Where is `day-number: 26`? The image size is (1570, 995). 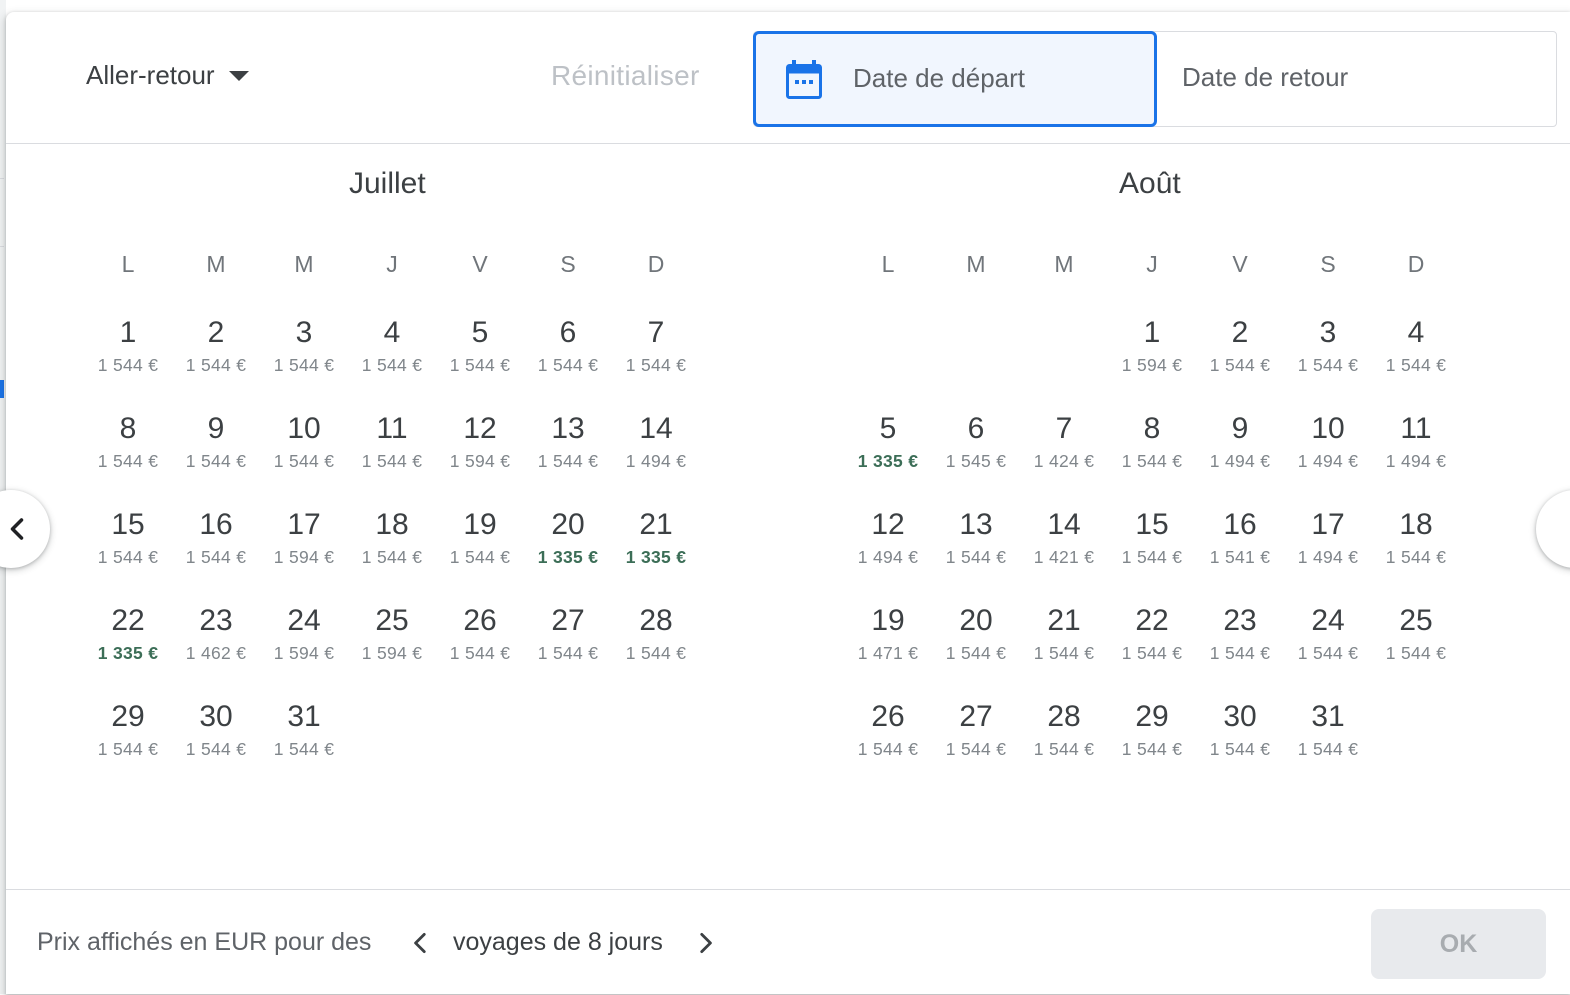
day-number: 26 is located at coordinates (888, 716).